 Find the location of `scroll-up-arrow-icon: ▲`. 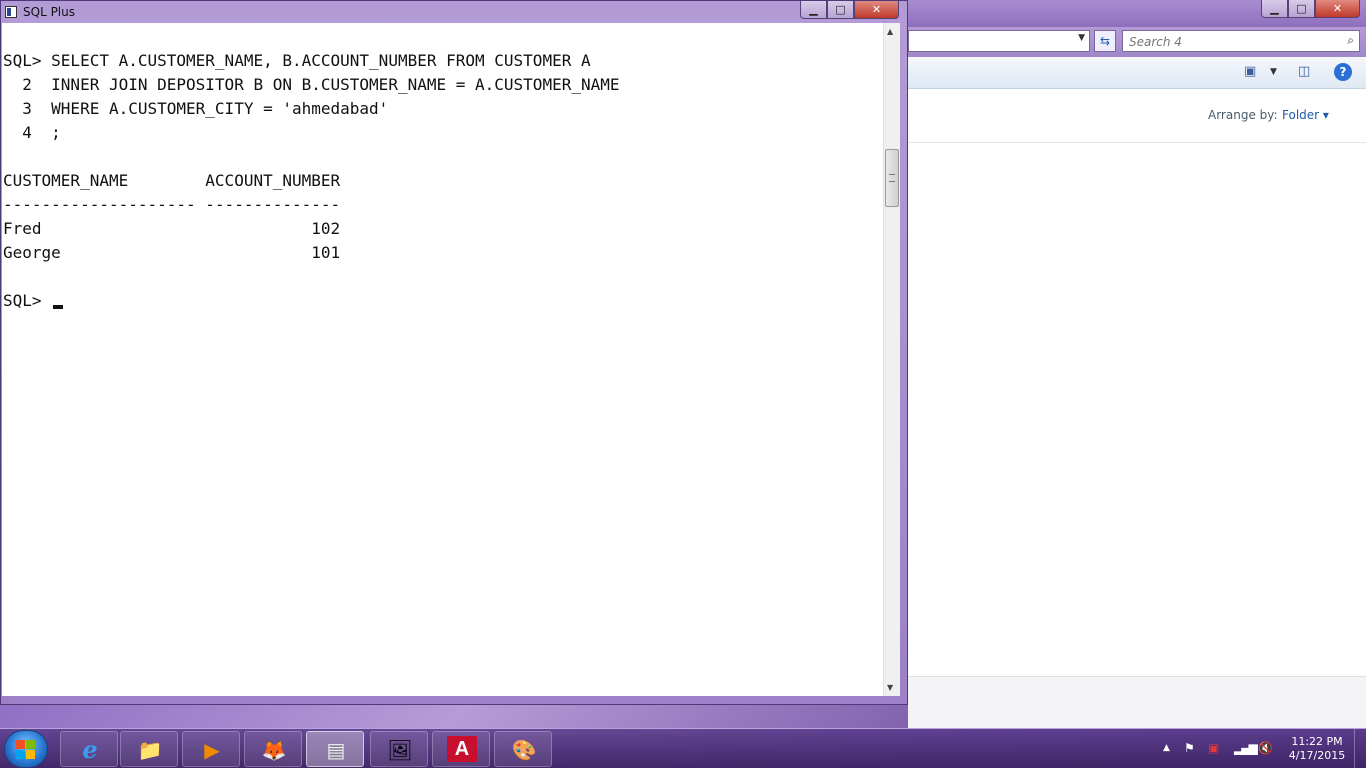

scroll-up-arrow-icon: ▲ is located at coordinates (890, 31).